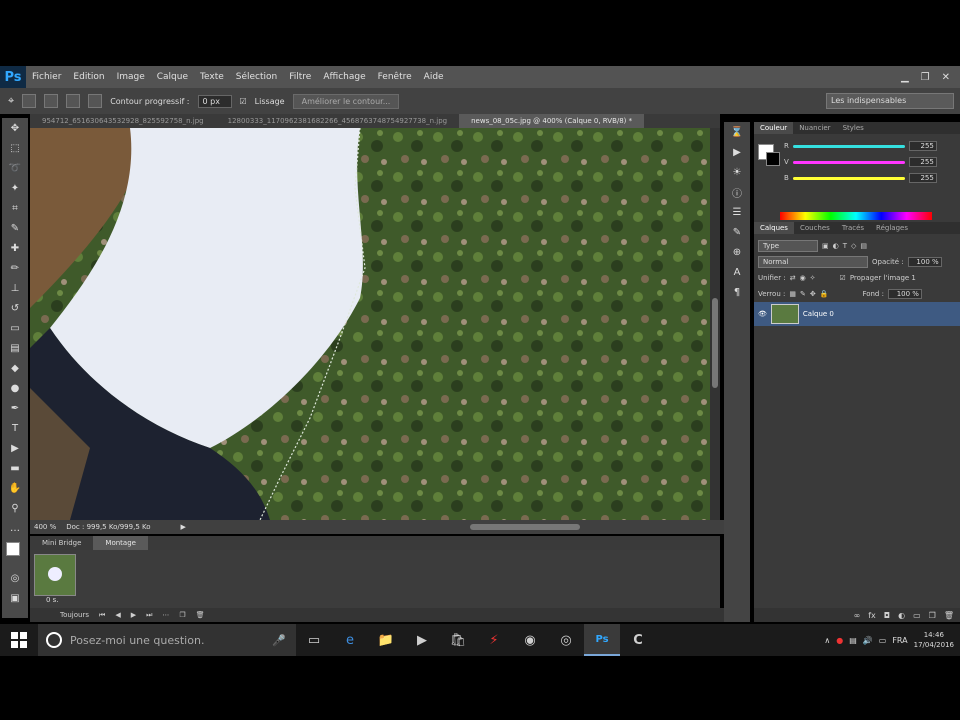 Image resolution: width=960 pixels, height=720 pixels. What do you see at coordinates (212, 77) in the screenshot?
I see `menu-texte: Texte` at bounding box center [212, 77].